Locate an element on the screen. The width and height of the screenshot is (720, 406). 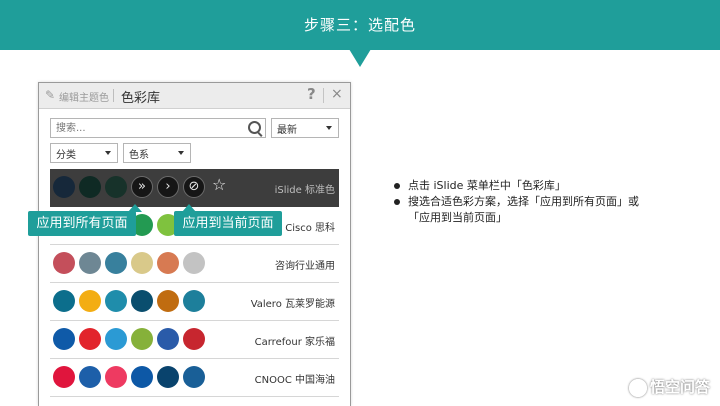
search-input is located at coordinates (148, 128).